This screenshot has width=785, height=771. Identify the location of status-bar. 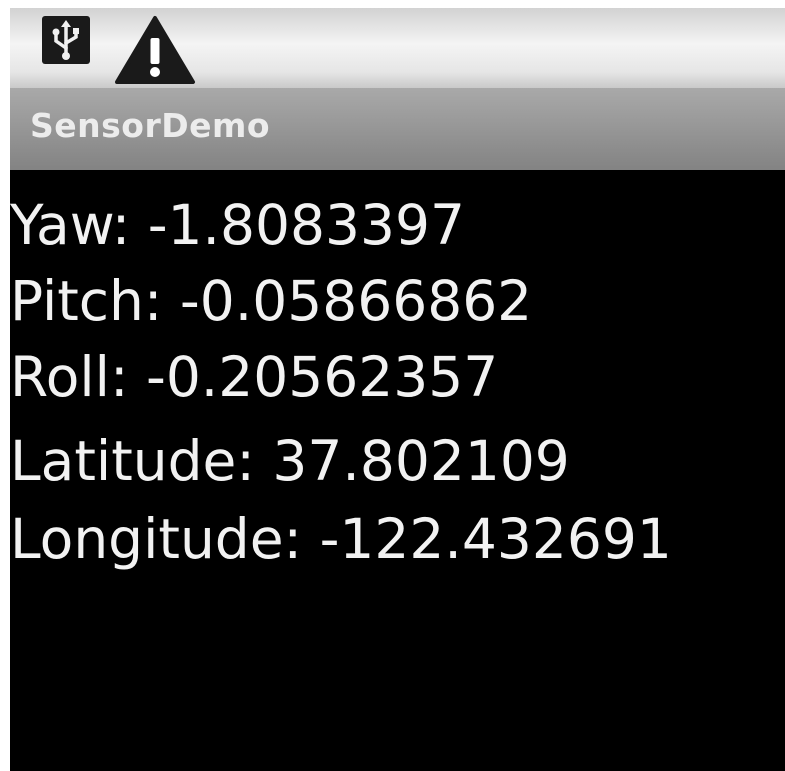
(397, 48).